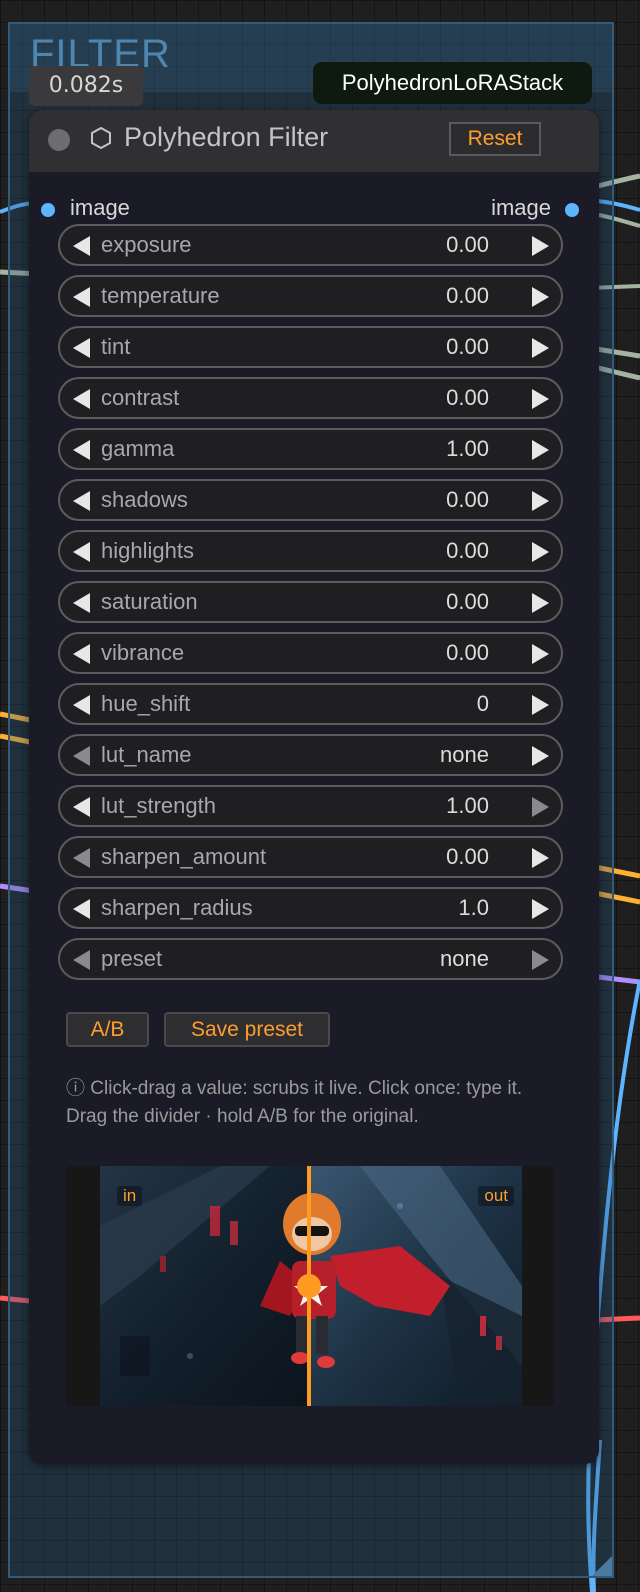 Image resolution: width=640 pixels, height=1592 pixels. I want to click on widget-preset: preset none, so click(310, 959).